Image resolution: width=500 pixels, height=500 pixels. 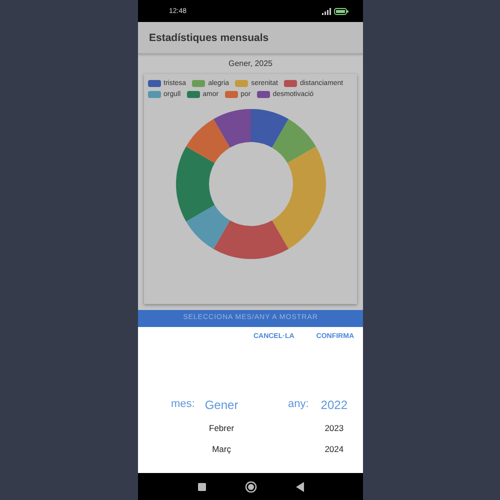 What do you see at coordinates (334, 449) in the screenshot?
I see `picker-option: 2024` at bounding box center [334, 449].